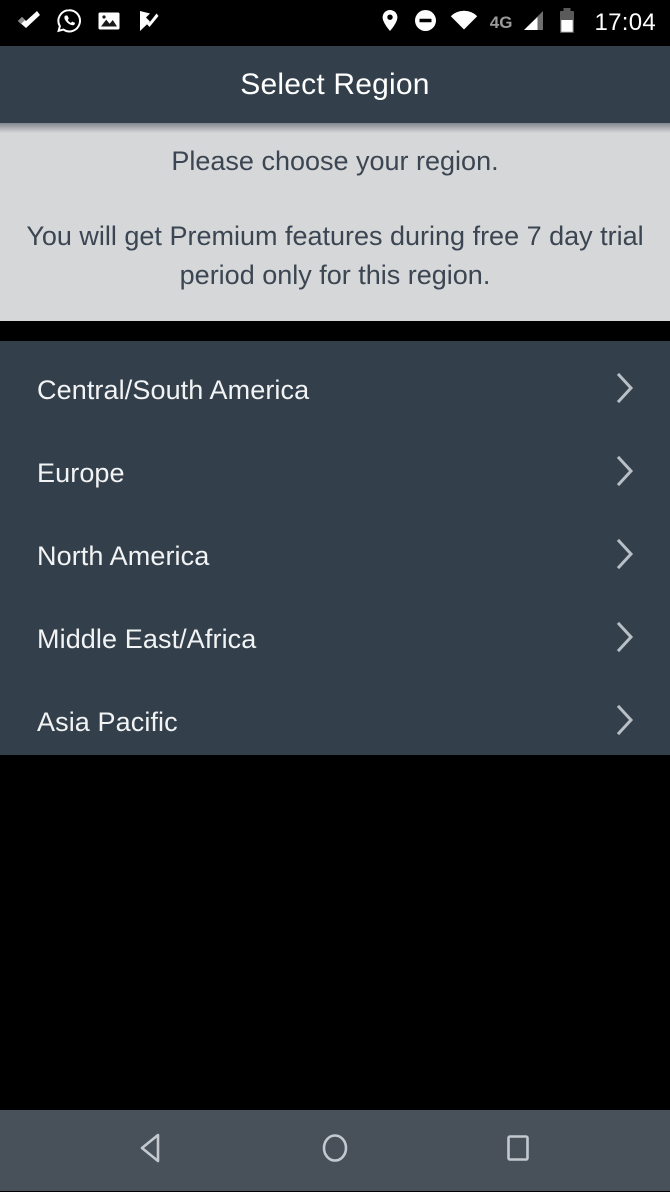 This screenshot has width=670, height=1192. Describe the element at coordinates (81, 473) in the screenshot. I see `region-label: Europe` at that location.